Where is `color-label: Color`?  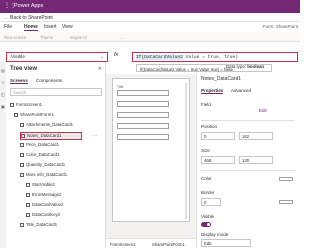 color-label: Color is located at coordinates (206, 178).